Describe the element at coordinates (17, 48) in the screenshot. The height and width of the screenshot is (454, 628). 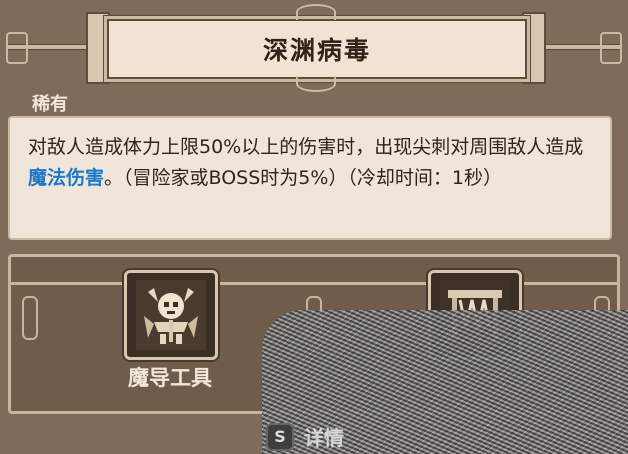
I see `banner-ornament-left` at that location.